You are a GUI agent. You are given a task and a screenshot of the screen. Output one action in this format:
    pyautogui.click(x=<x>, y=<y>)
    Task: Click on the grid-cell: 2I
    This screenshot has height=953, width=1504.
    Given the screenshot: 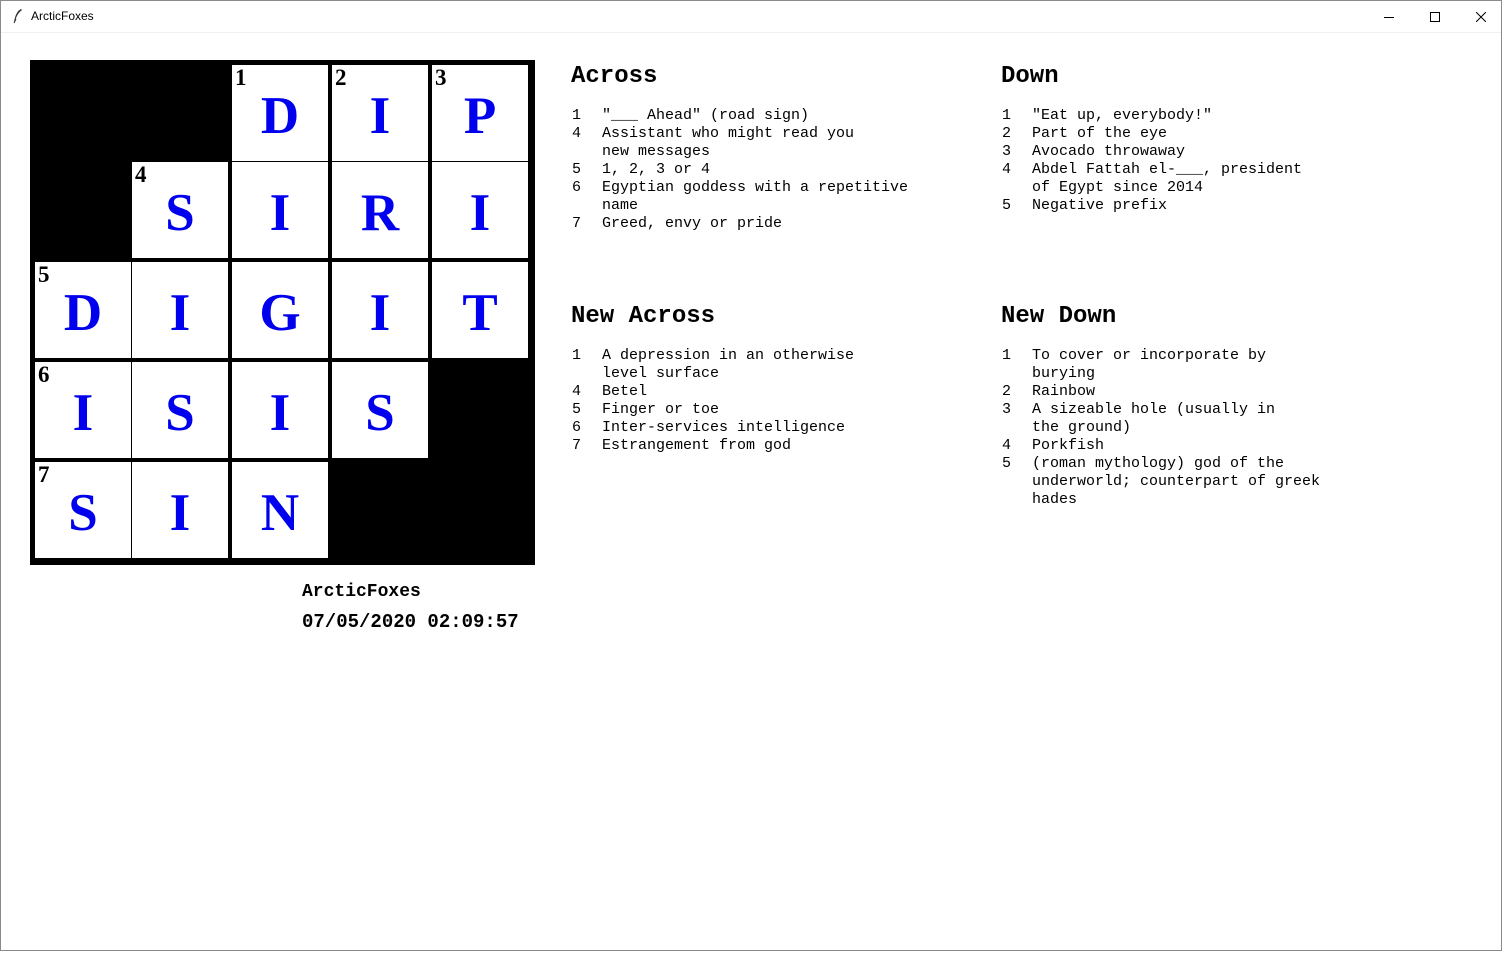 What is the action you would take?
    pyautogui.click(x=380, y=113)
    